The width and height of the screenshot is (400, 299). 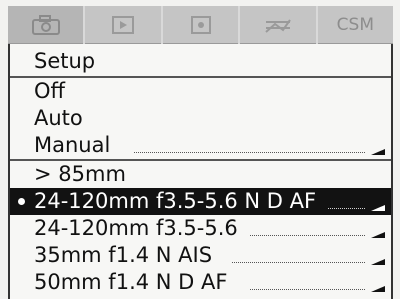 I want to click on camera-icon, so click(x=45, y=24).